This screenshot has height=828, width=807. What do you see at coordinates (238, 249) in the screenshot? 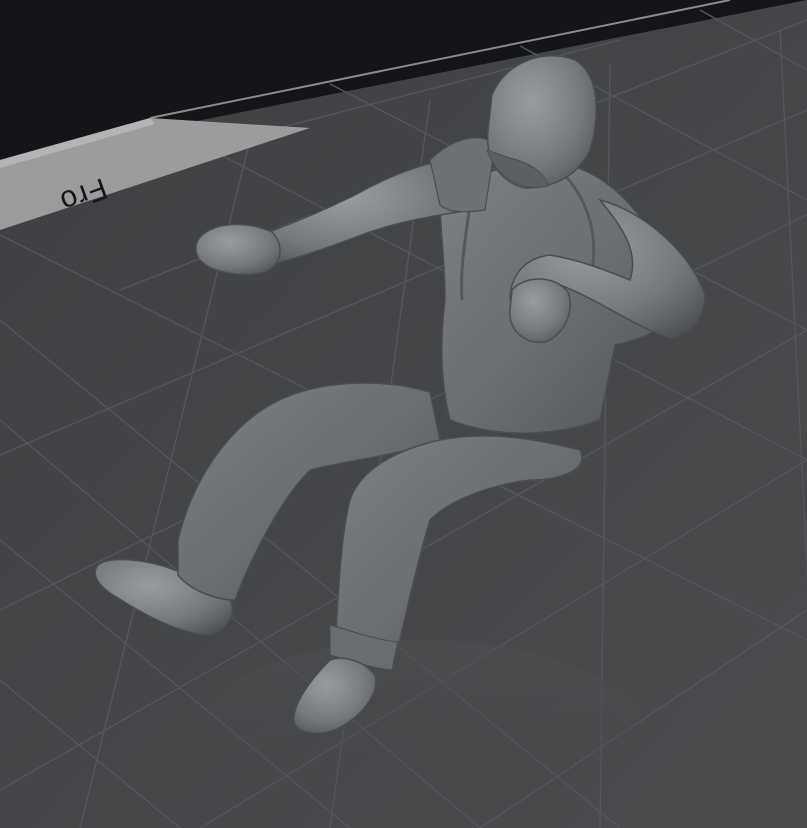
I see `figure-left-hand` at bounding box center [238, 249].